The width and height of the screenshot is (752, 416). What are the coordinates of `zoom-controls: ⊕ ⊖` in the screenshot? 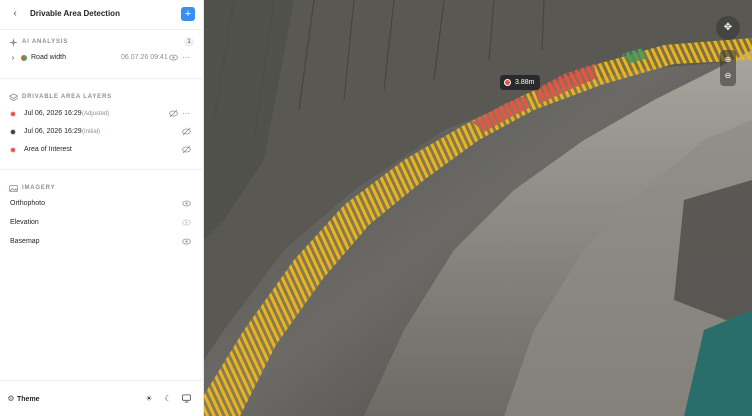 It's located at (728, 68).